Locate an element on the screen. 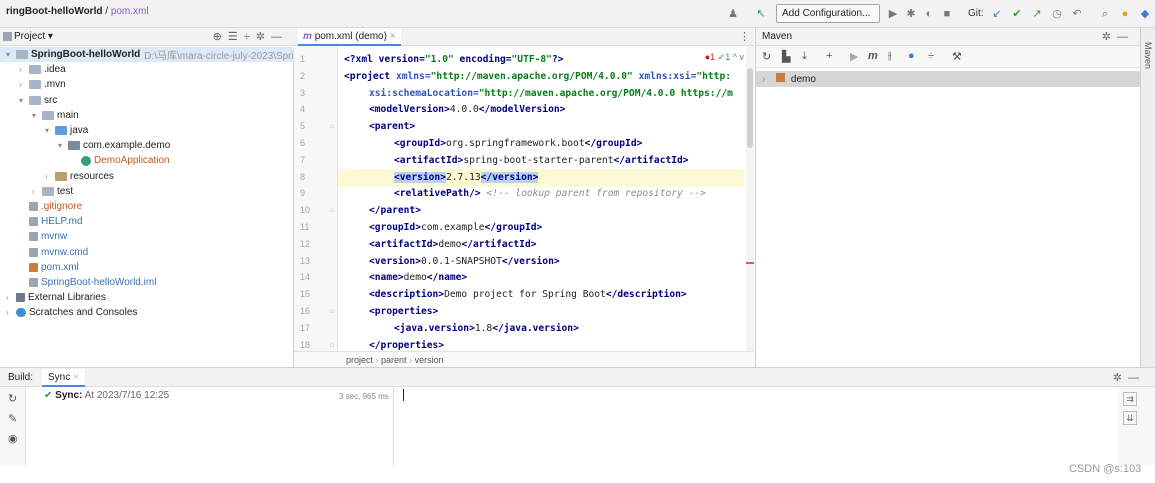 This screenshot has height=483, width=1155. tree-item: pom.xml is located at coordinates (147, 267).